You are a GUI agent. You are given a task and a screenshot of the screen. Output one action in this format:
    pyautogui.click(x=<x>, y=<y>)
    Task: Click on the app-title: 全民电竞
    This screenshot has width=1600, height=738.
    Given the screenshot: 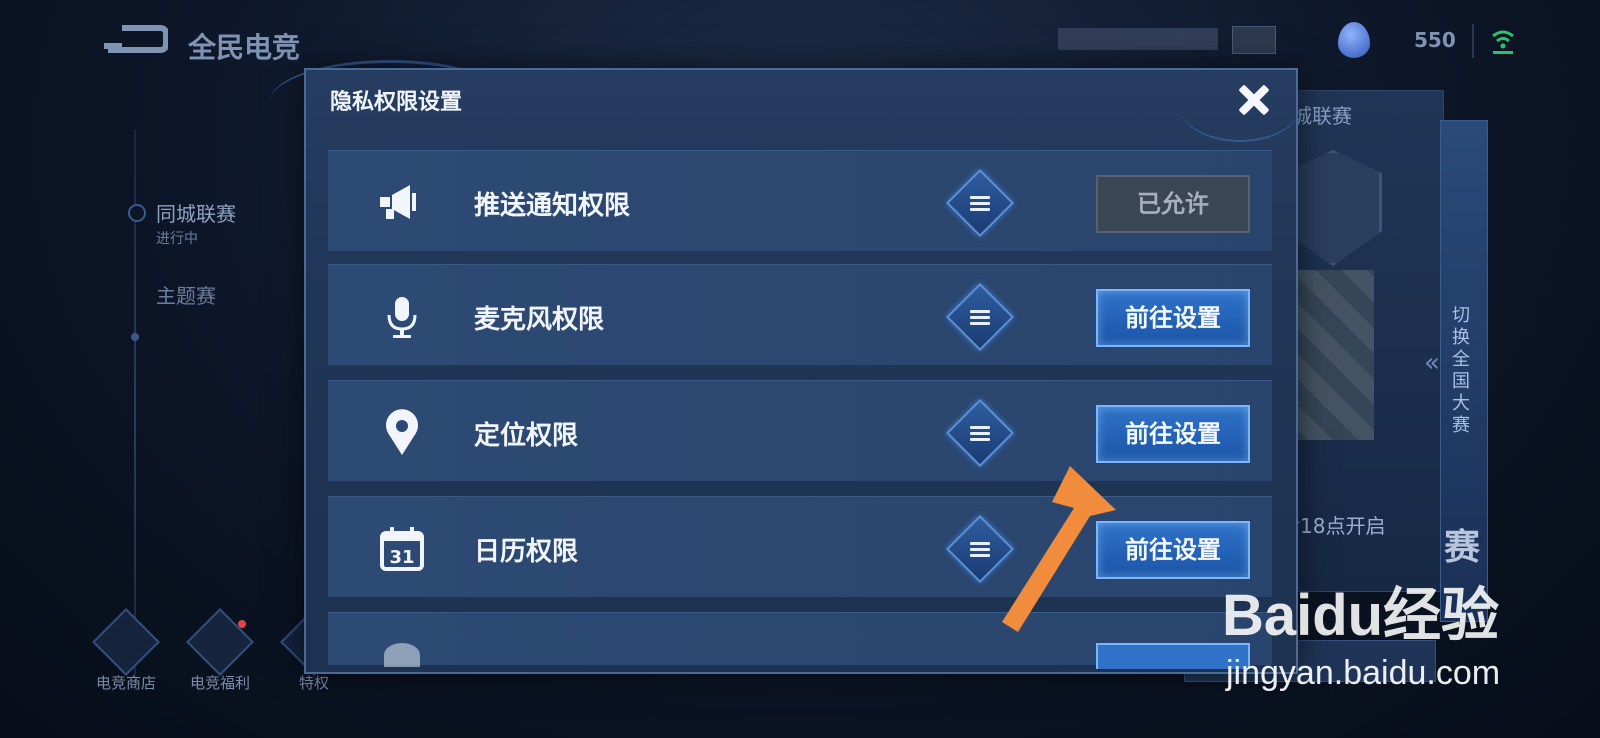 What is the action you would take?
    pyautogui.click(x=244, y=47)
    